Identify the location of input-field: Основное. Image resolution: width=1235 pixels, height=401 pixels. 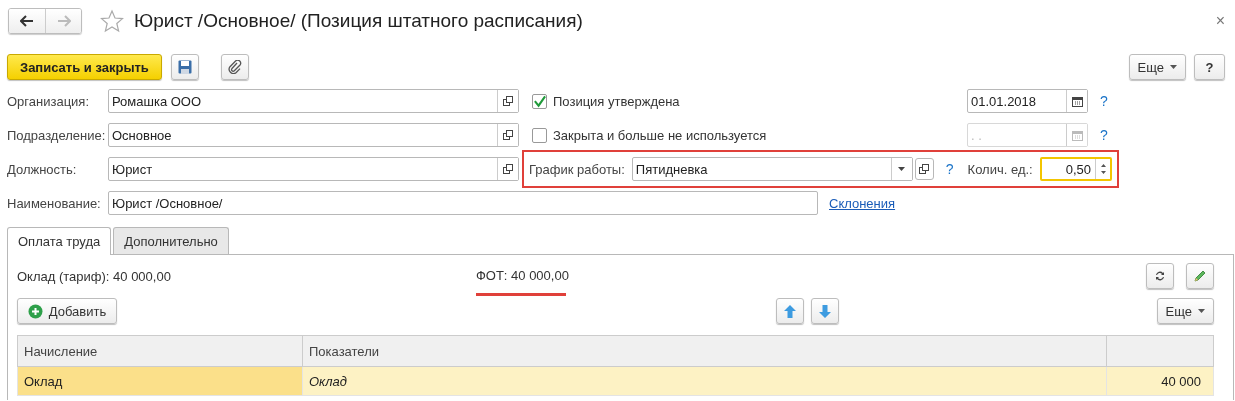
(313, 135).